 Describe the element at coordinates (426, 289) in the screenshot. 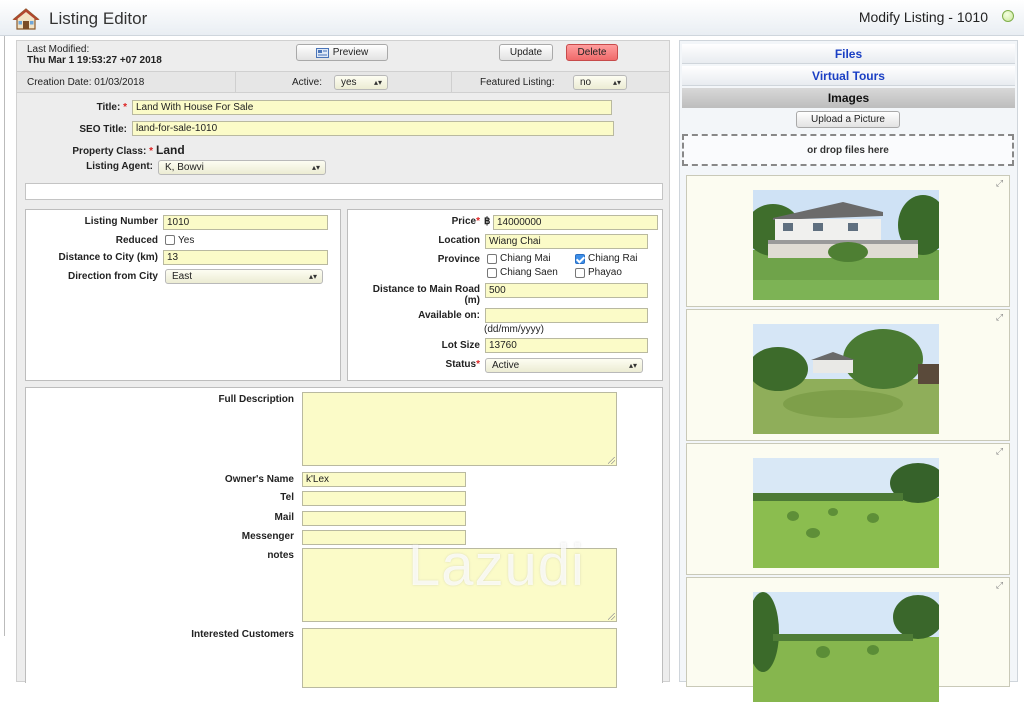

I see `main-road-label: Distance to Main Road` at that location.